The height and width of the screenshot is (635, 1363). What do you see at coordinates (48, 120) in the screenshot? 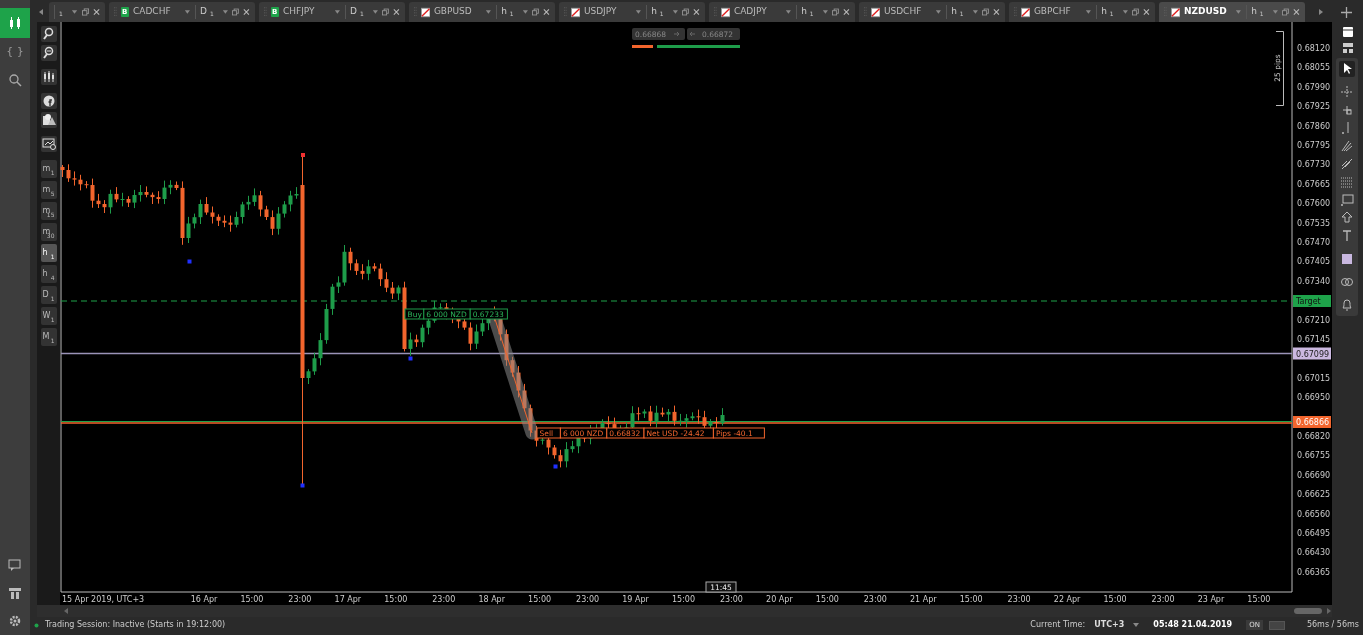
I see `shapes-icon` at bounding box center [48, 120].